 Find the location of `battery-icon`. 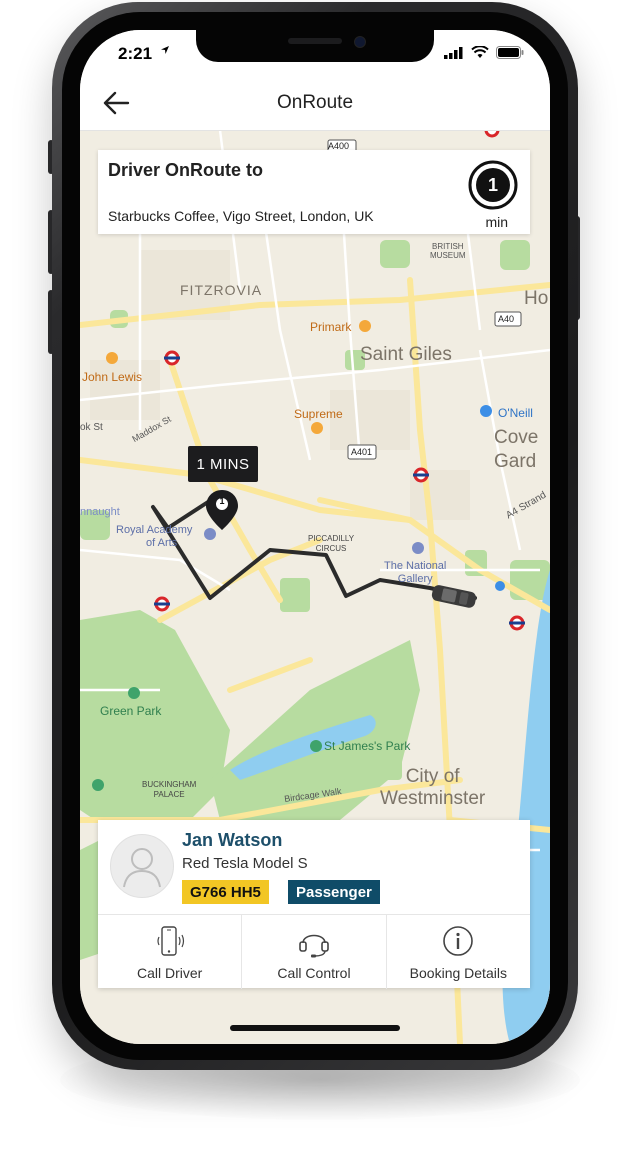

battery-icon is located at coordinates (510, 52).